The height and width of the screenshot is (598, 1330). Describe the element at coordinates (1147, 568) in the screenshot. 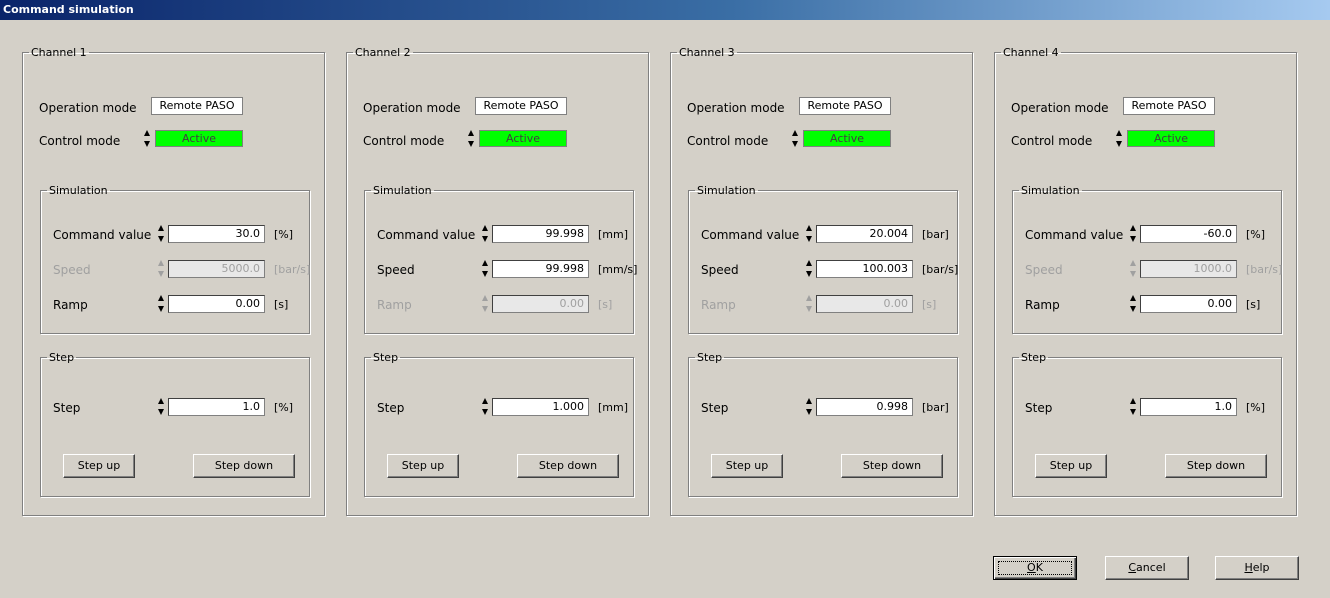

I see `cancel-button: Cancel` at that location.